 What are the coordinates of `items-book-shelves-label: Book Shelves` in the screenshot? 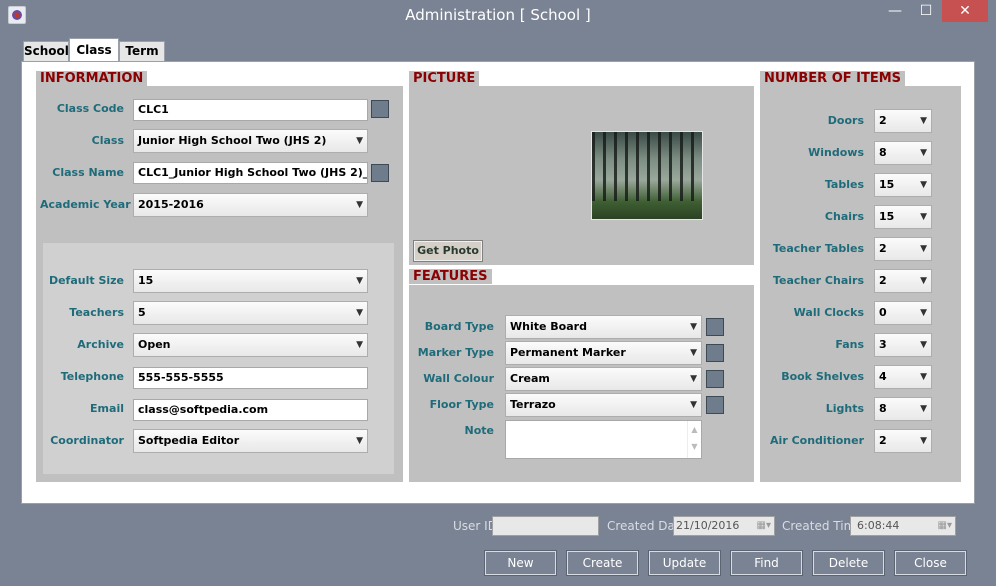 It's located at (822, 376).